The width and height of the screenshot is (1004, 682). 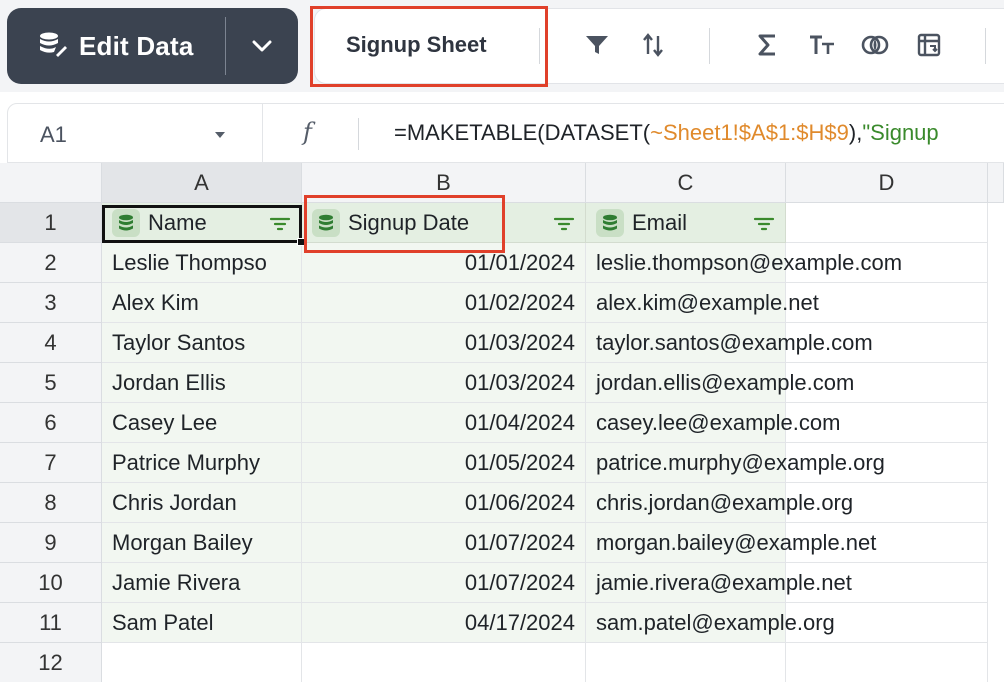 What do you see at coordinates (444, 303) in the screenshot?
I see `cell-signup-date: 01/02/2024` at bounding box center [444, 303].